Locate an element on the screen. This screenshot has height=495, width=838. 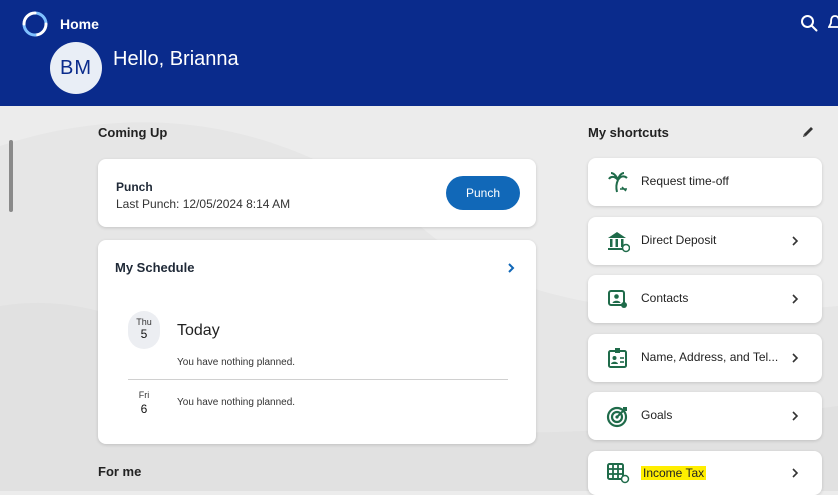
nothing-planned-today: You have nothing planned. is located at coordinates (236, 362).